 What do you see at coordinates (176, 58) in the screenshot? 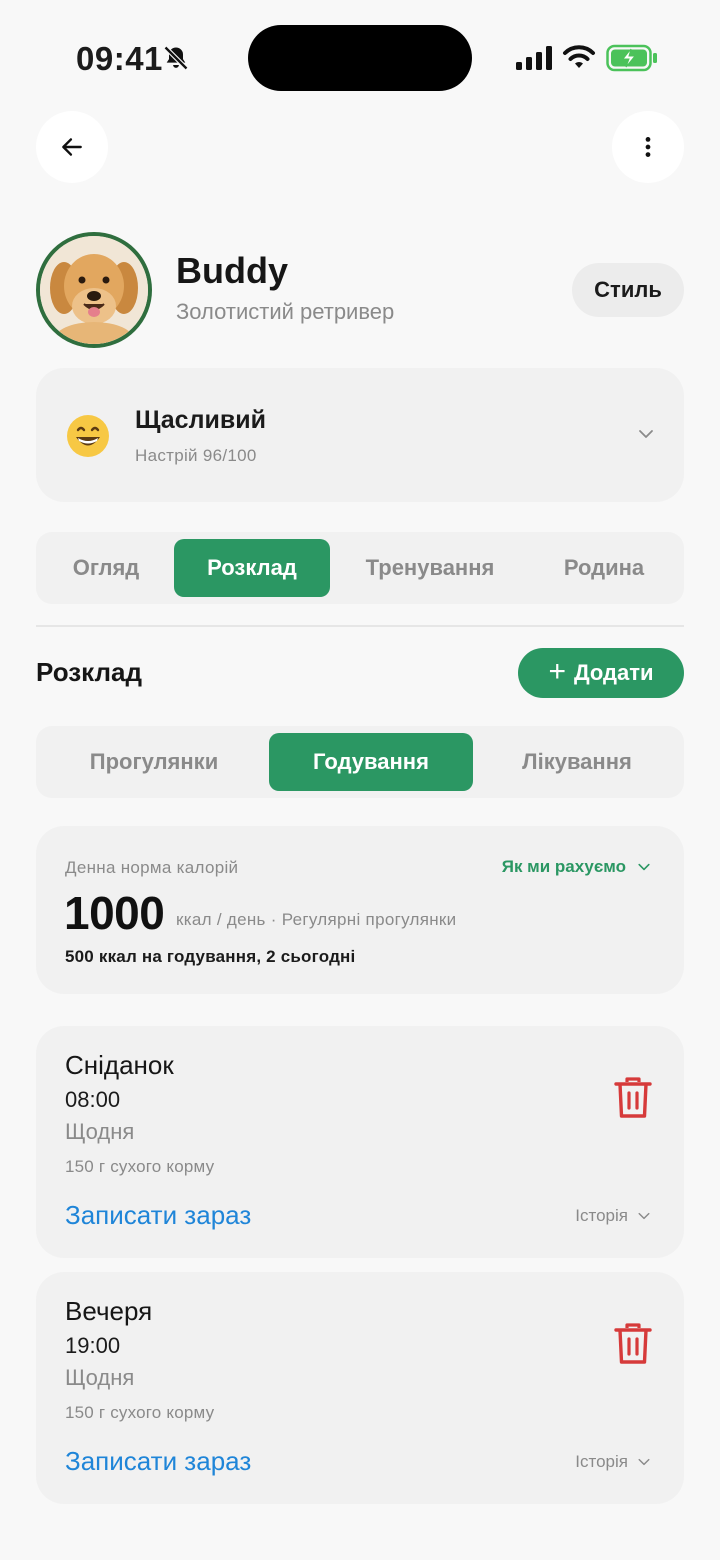
I see `bell-off-icon` at bounding box center [176, 58].